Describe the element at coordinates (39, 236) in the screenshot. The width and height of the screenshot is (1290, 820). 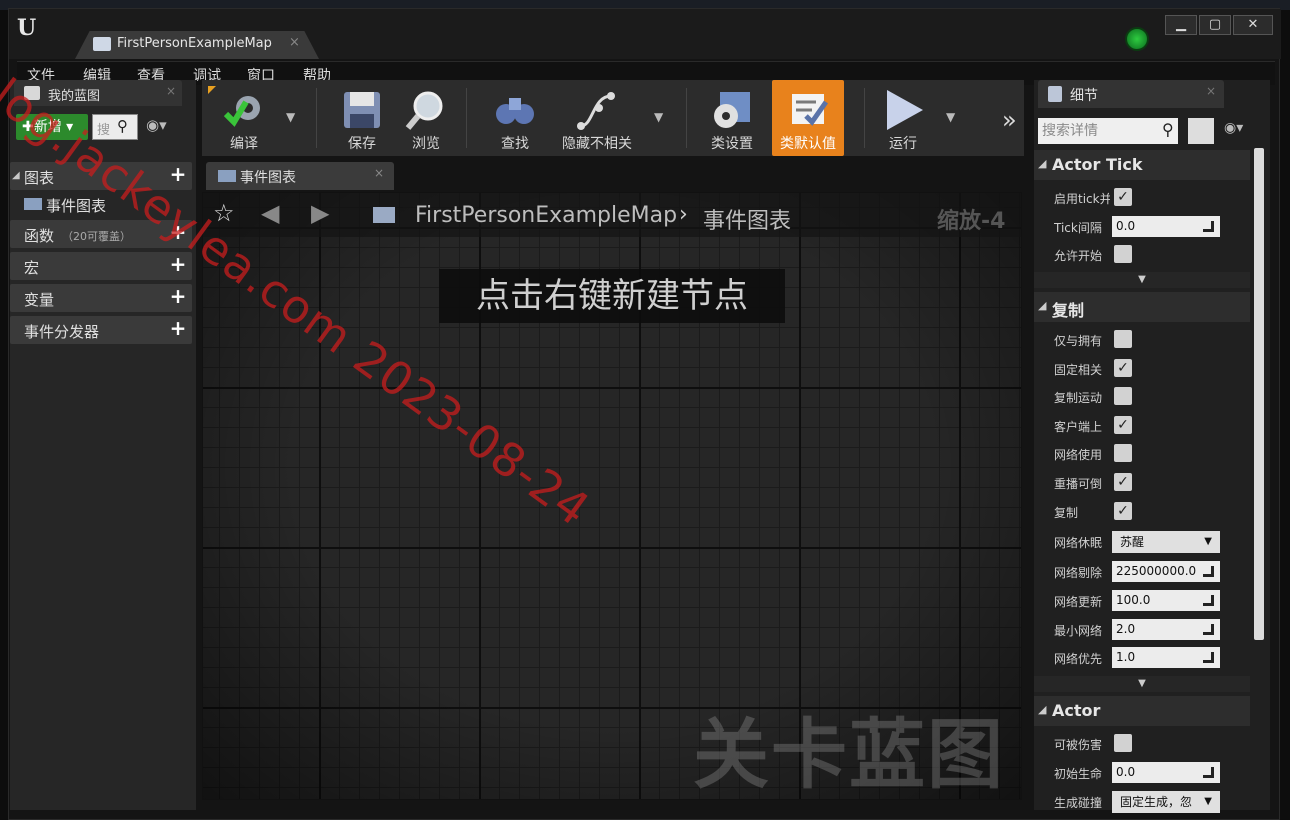
I see `category-functions-label: 函数` at that location.